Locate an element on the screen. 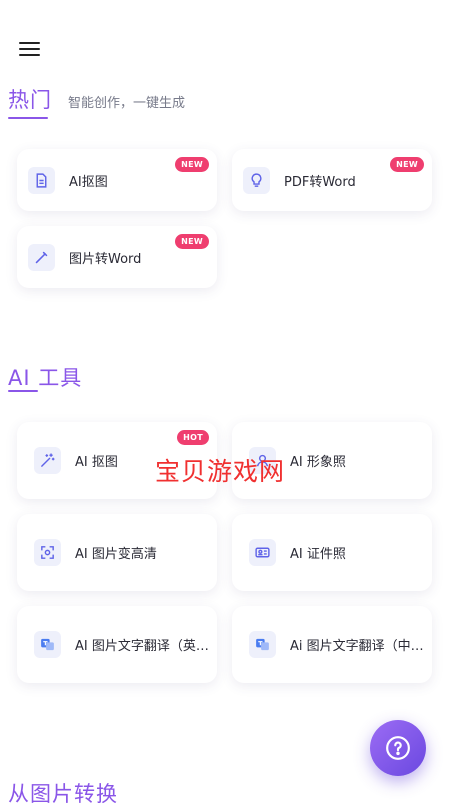  tool-card-image-to-word: 图片转Word NEW is located at coordinates (117, 257).